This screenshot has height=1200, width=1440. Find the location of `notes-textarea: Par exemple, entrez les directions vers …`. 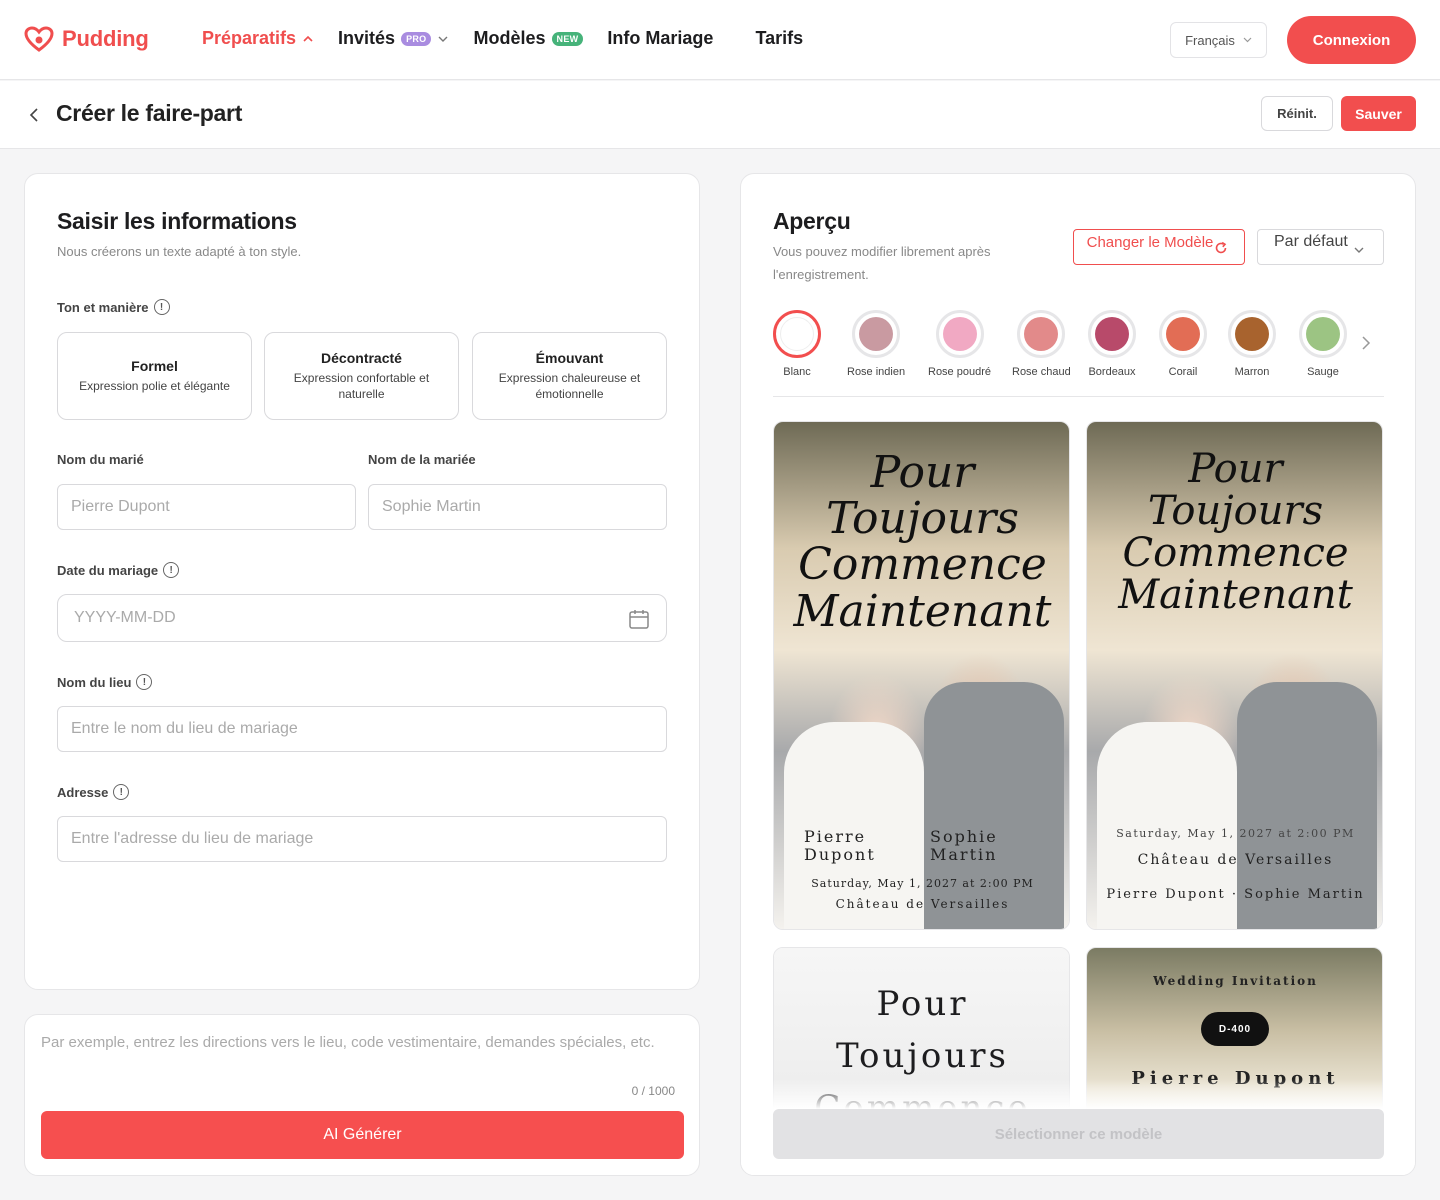

notes-textarea: Par exemple, entrez les directions vers … is located at coordinates (361, 1053).